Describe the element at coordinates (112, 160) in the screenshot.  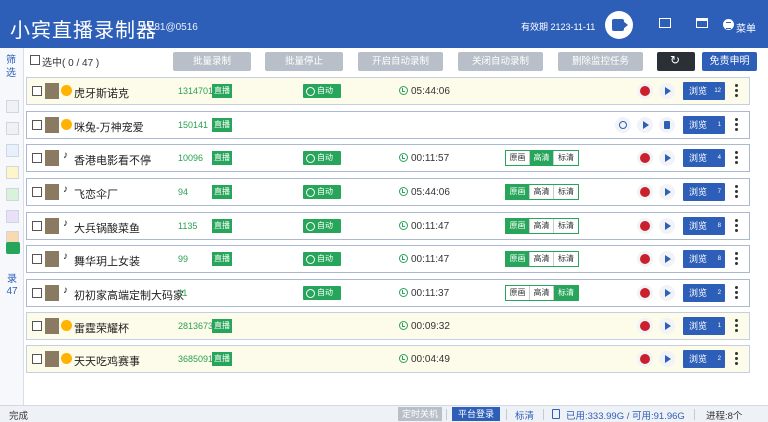
I see `streamer-name: 香港电影看不停` at that location.